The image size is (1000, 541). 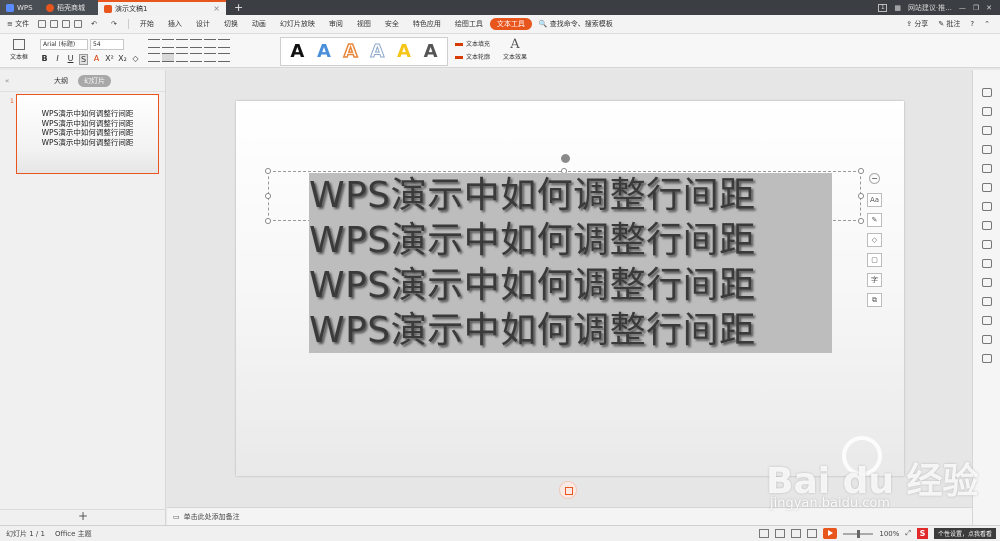 What do you see at coordinates (224, 57) in the screenshot?
I see `text-direction-icon` at bounding box center [224, 57].